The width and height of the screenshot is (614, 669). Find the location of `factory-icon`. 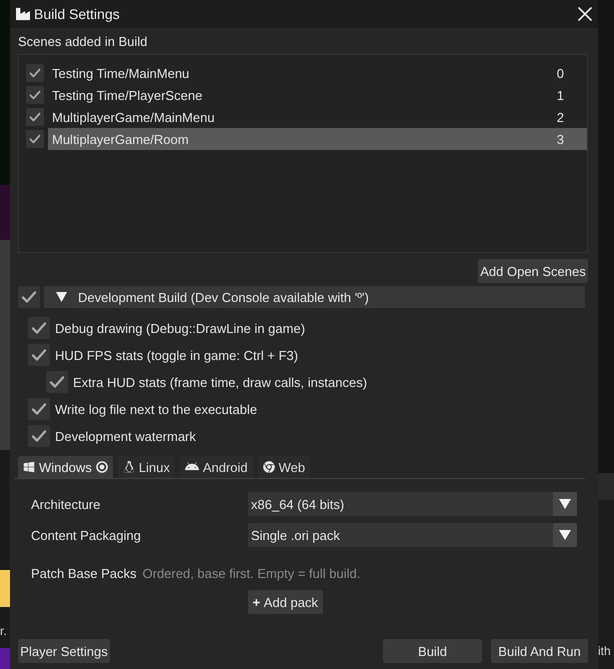

factory-icon is located at coordinates (23, 14).